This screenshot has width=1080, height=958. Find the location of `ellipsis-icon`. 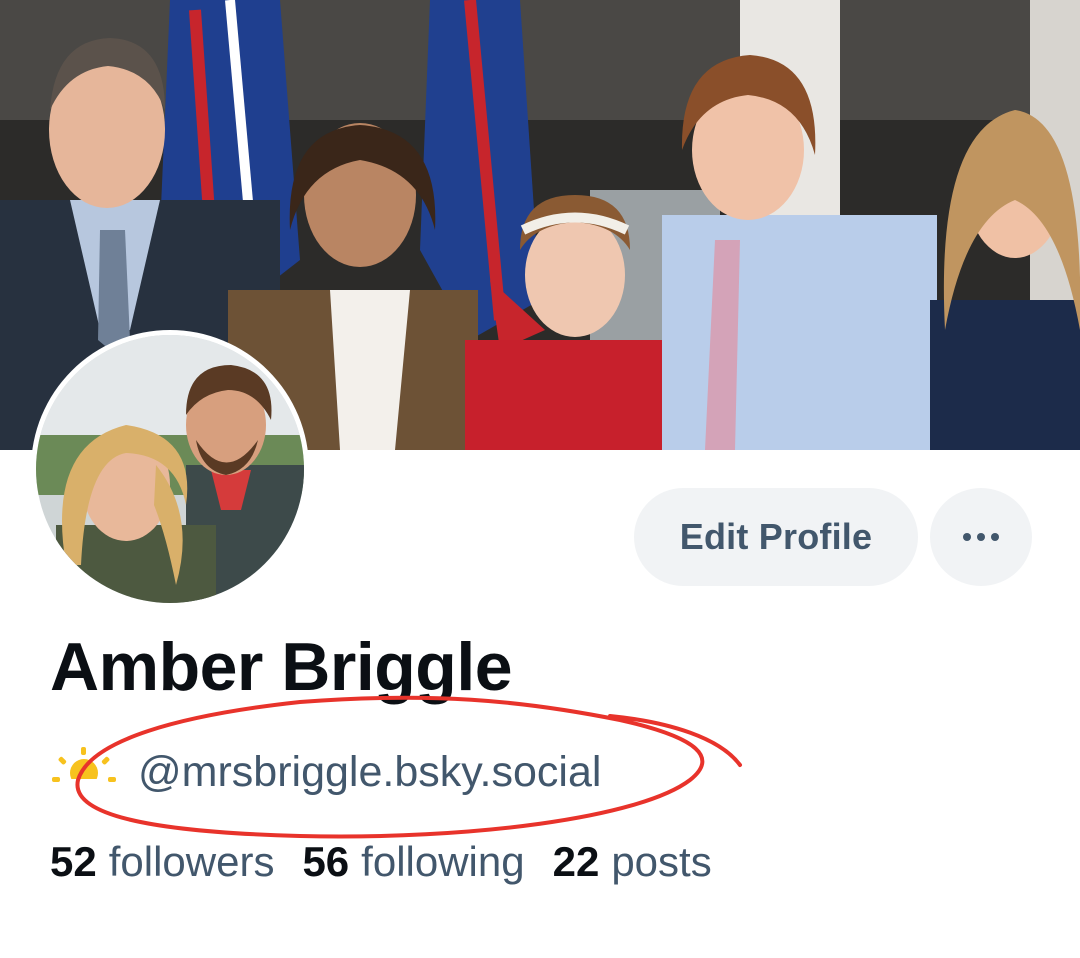

ellipsis-icon is located at coordinates (981, 537).